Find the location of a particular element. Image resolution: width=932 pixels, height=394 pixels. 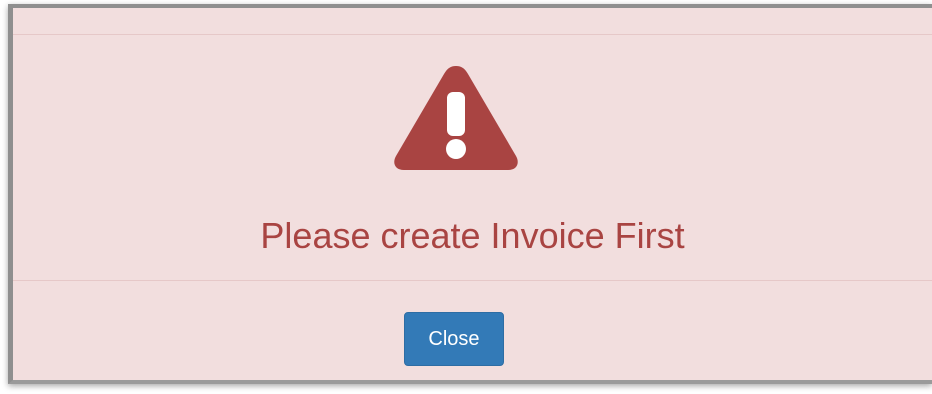

dialog-footer-divider is located at coordinates (472, 280).